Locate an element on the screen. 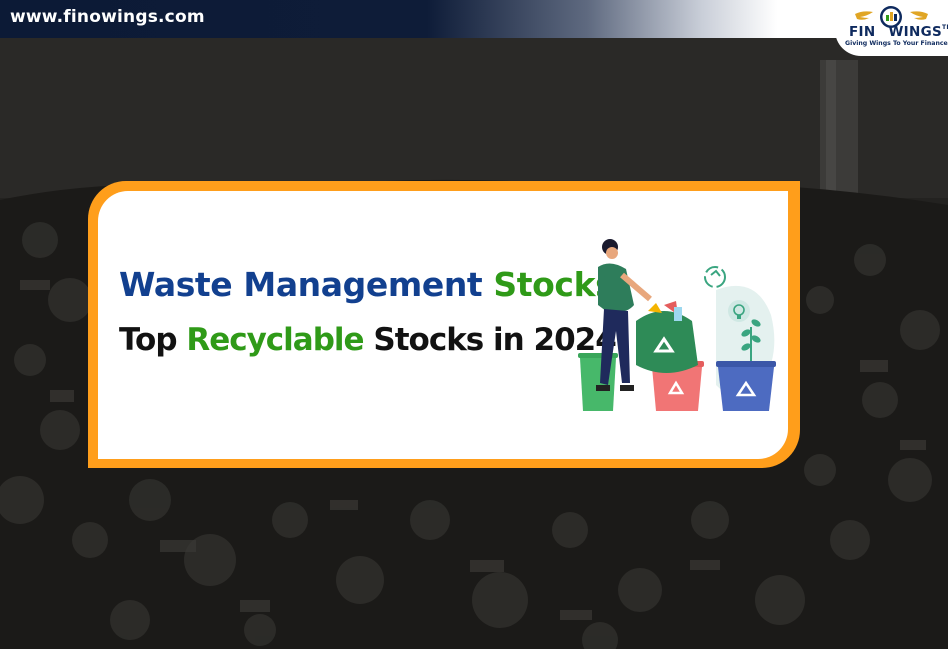 This screenshot has width=948, height=649. garbage-bag-icon is located at coordinates (667, 337).